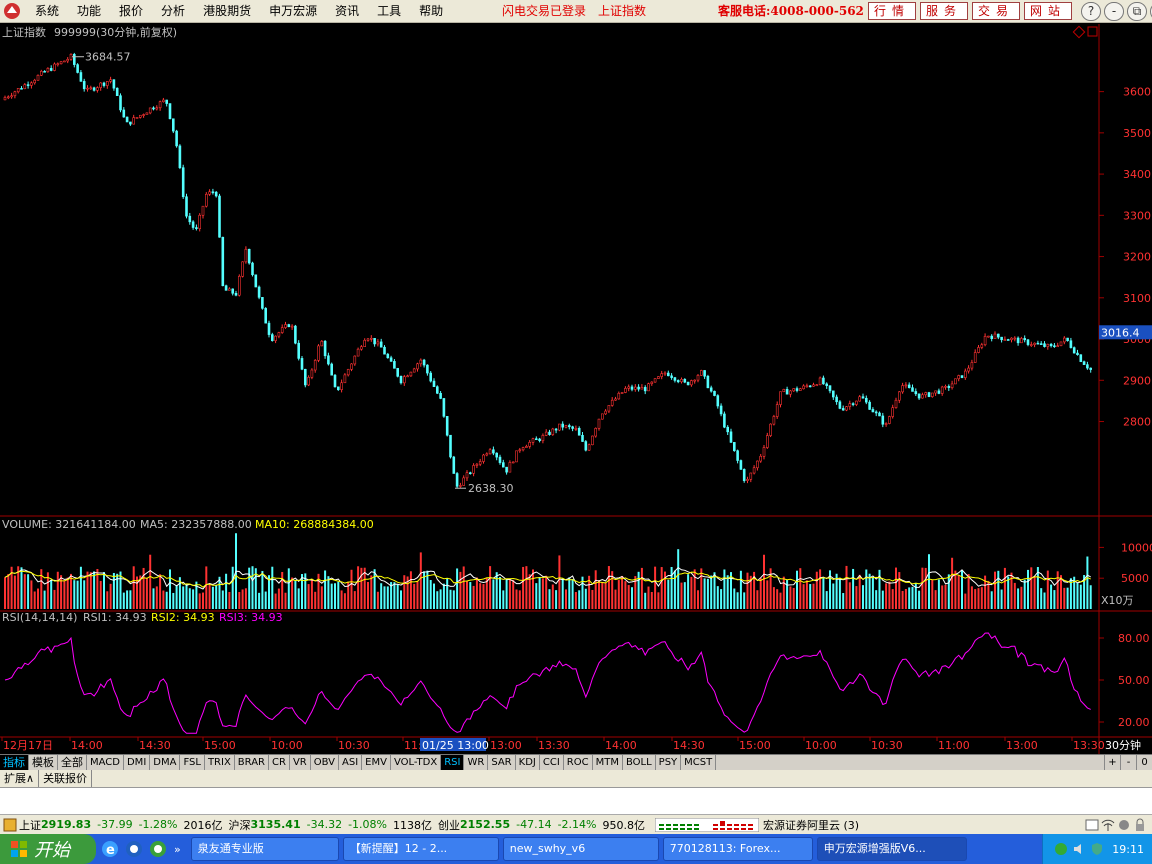 This screenshot has width=1152, height=864. I want to click on task-quanyoutong: 泉友通专业版, so click(264, 849).